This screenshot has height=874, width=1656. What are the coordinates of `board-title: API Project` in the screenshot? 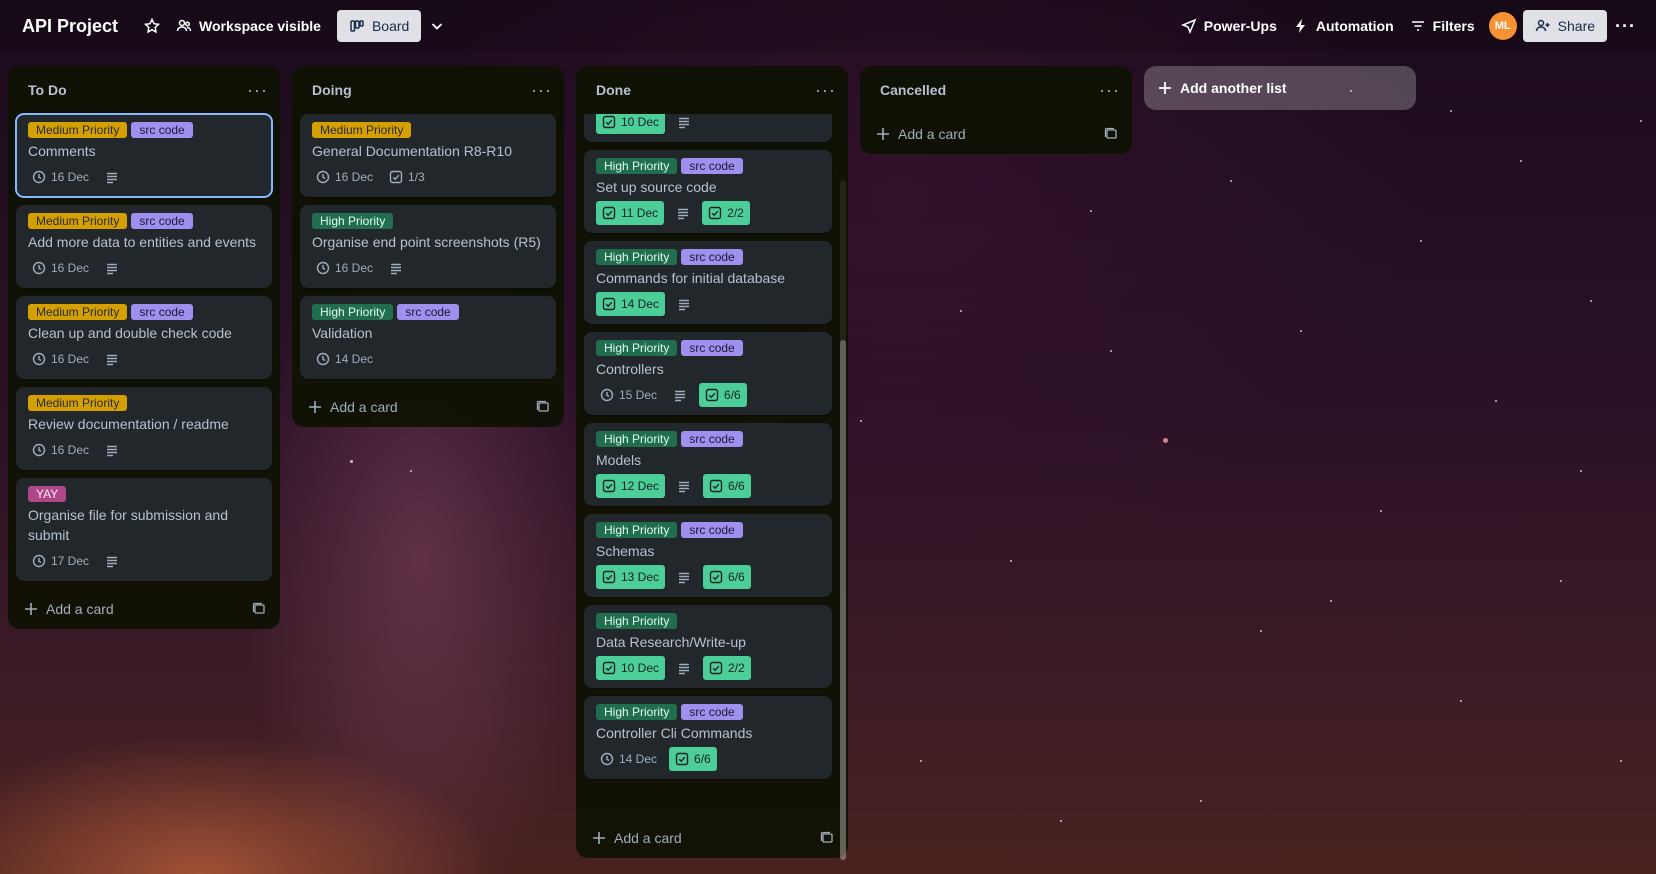 It's located at (70, 26).